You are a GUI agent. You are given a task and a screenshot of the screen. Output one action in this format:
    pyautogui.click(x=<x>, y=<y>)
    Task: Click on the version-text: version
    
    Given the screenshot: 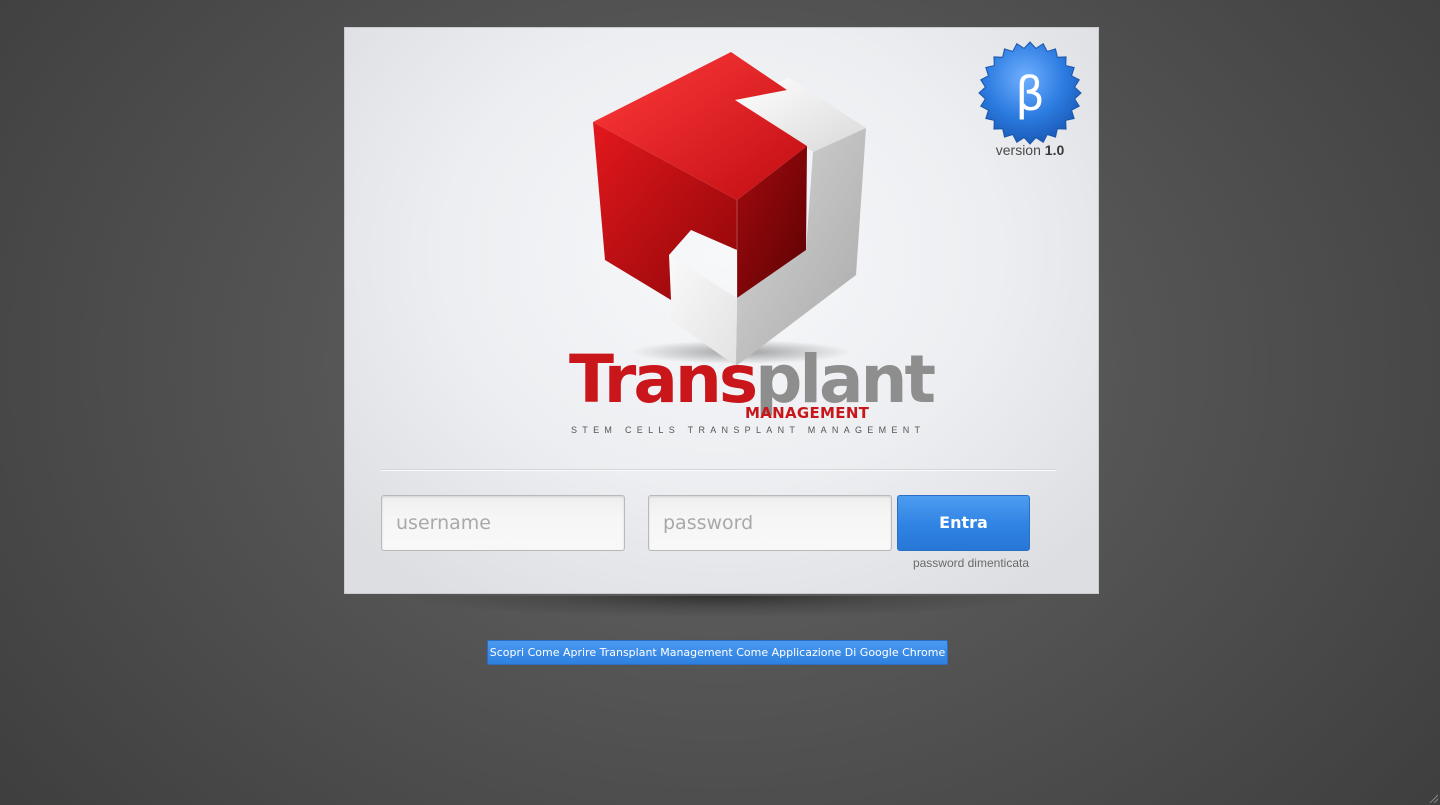 What is the action you would take?
    pyautogui.click(x=1018, y=150)
    